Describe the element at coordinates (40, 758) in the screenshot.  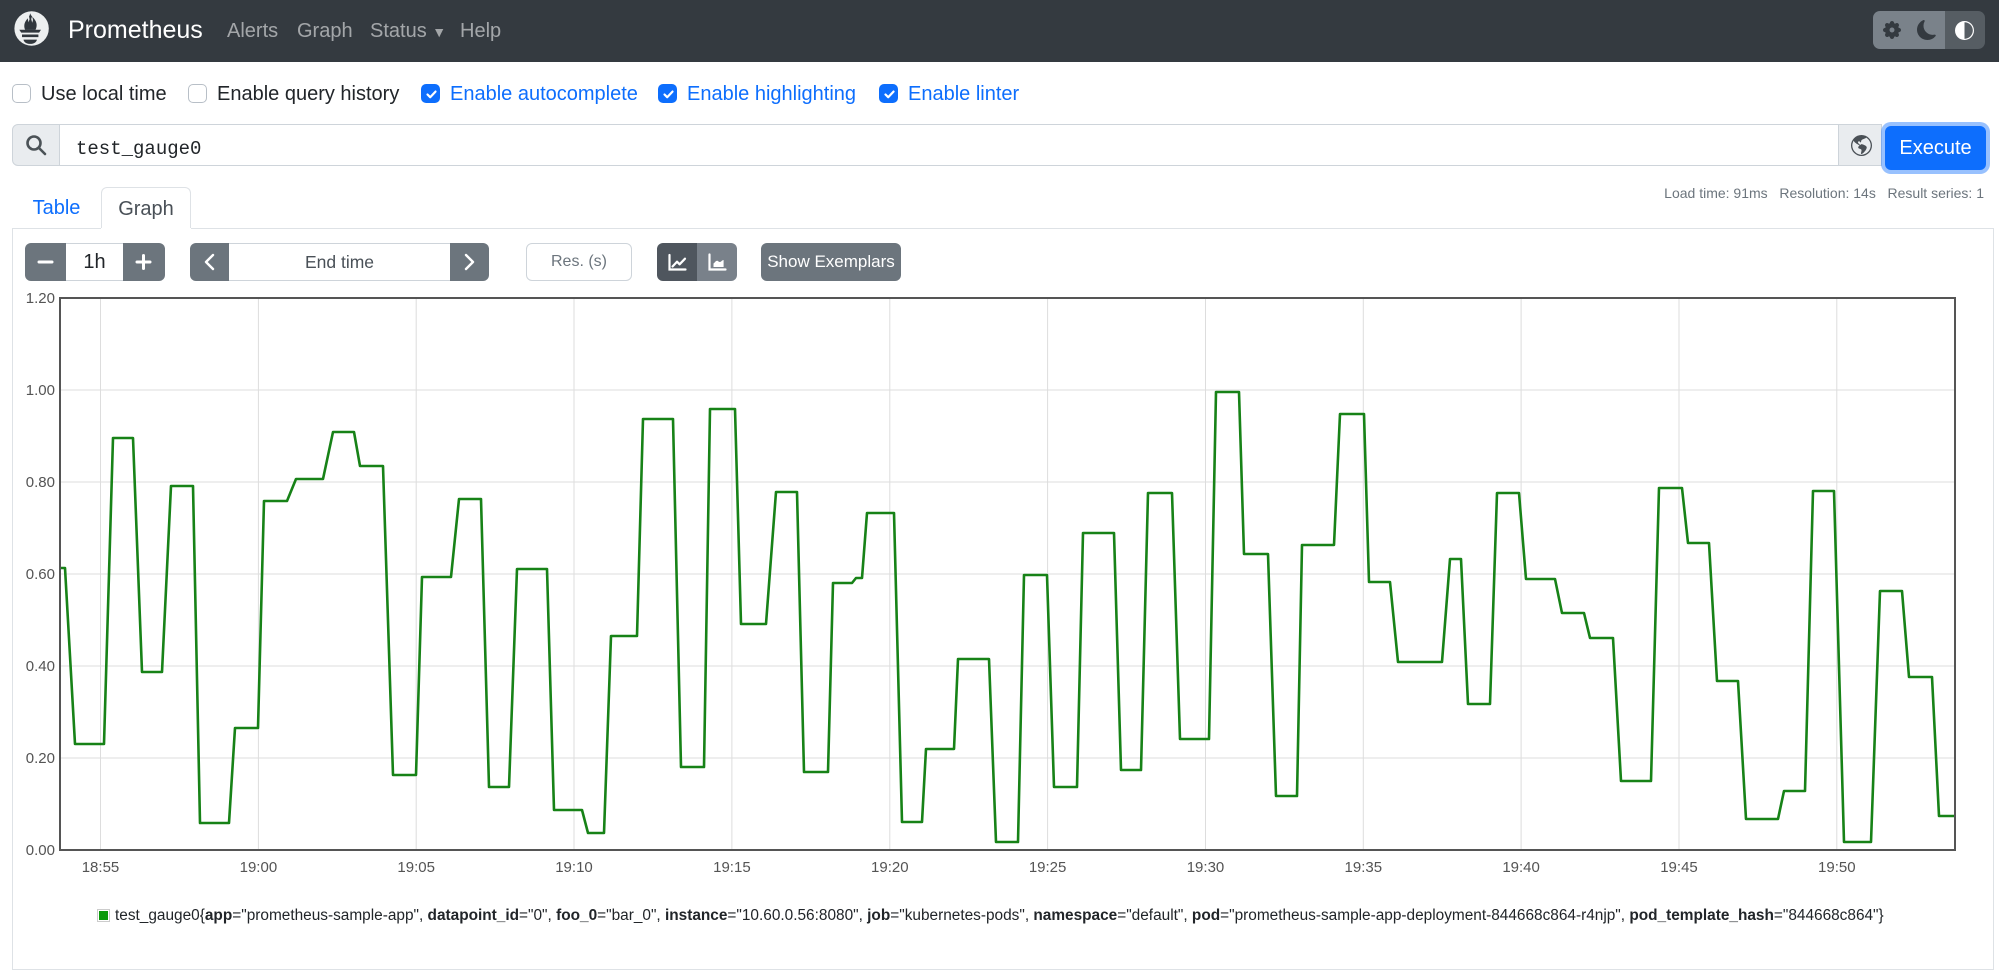
I see `svg-text: 0.20` at that location.